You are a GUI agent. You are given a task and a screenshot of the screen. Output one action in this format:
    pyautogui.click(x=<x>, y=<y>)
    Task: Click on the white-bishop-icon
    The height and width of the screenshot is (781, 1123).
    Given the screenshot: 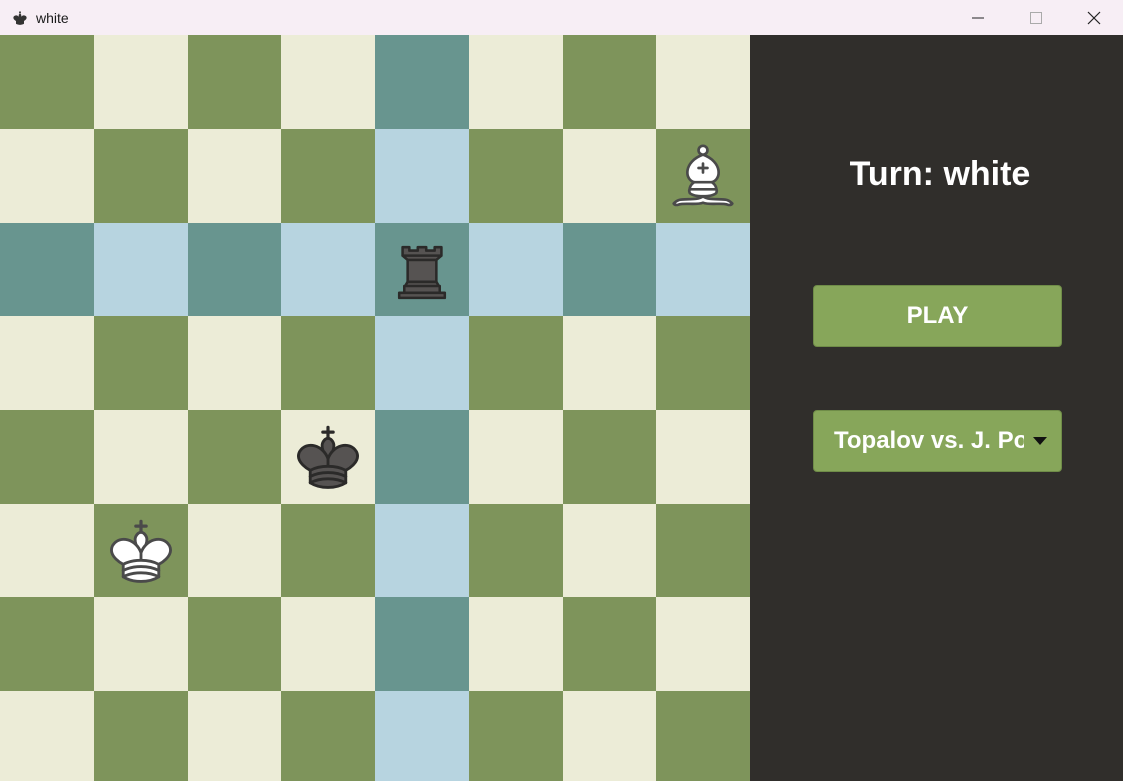 What is the action you would take?
    pyautogui.click(x=703, y=176)
    